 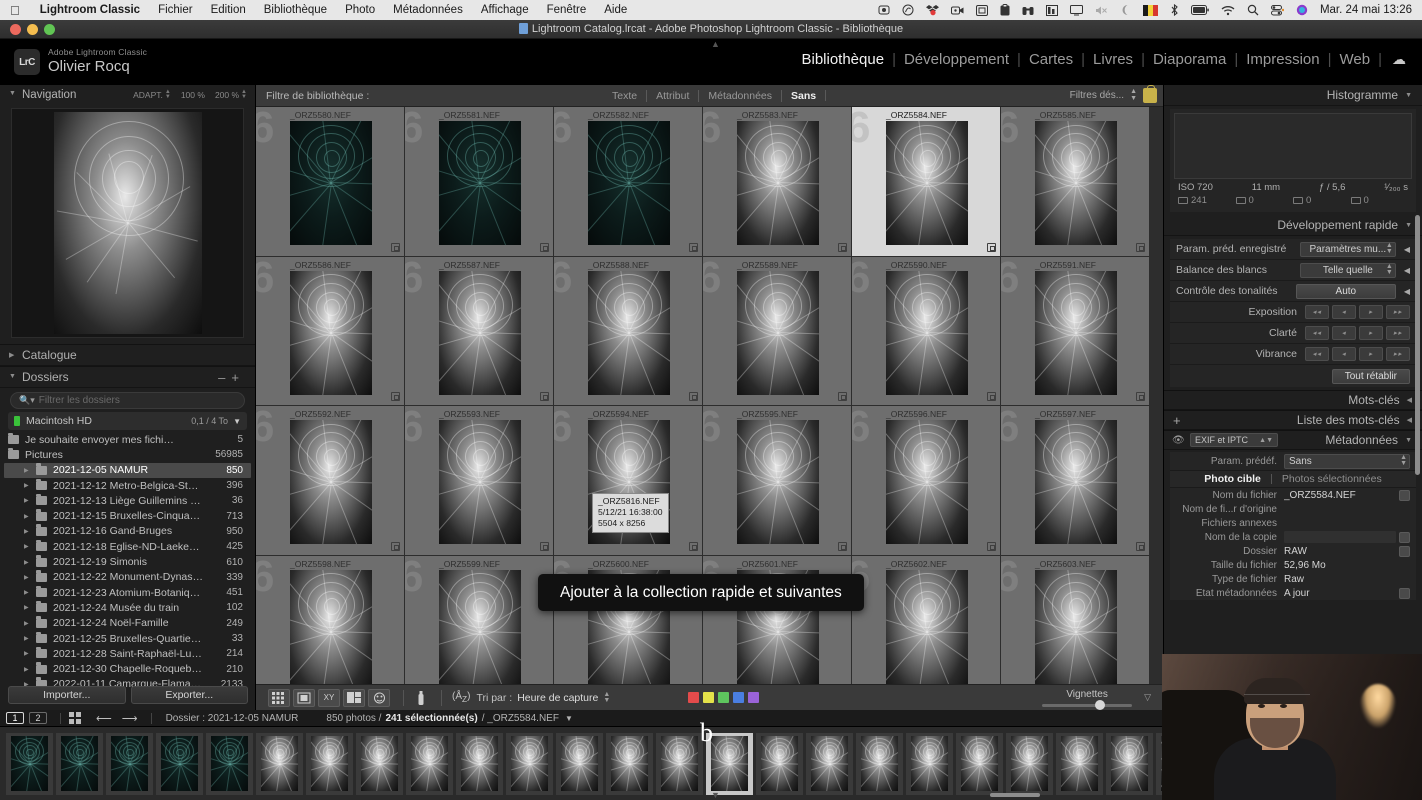 I want to click on loupe-view-icon, so click(x=304, y=697).